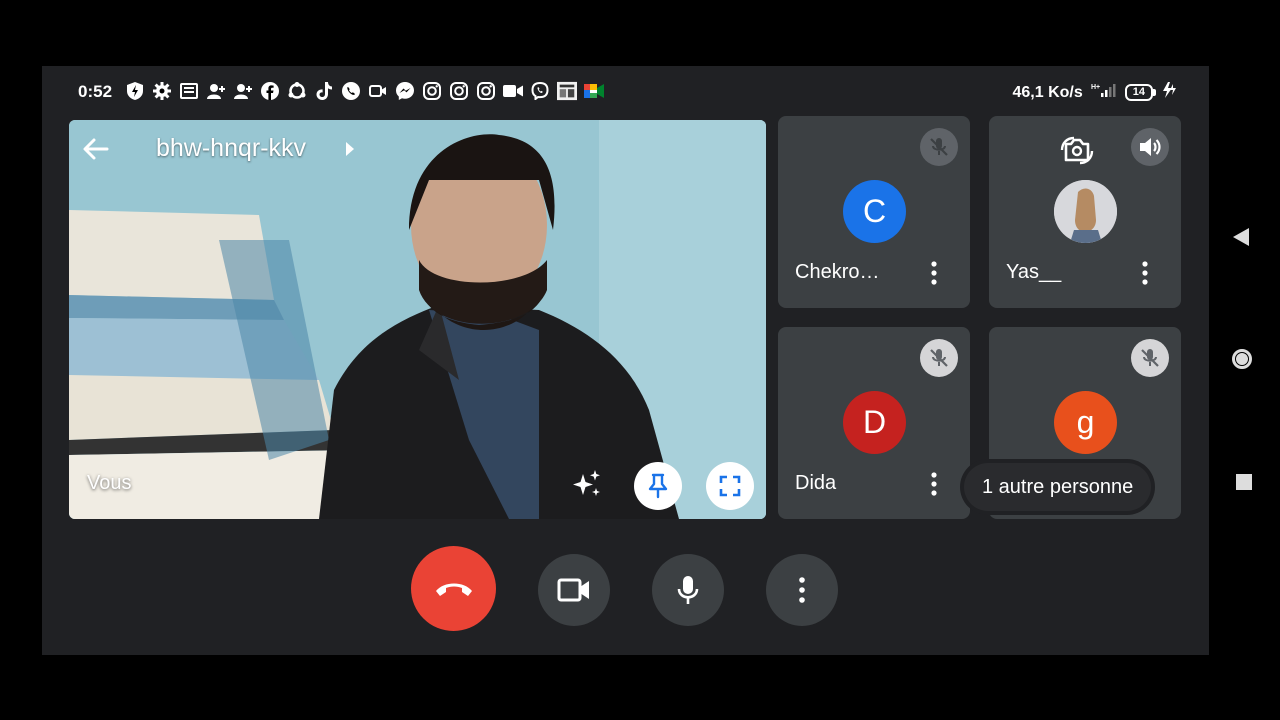 This screenshot has width=1280, height=720. I want to click on nav-home-icon, so click(1242, 359).